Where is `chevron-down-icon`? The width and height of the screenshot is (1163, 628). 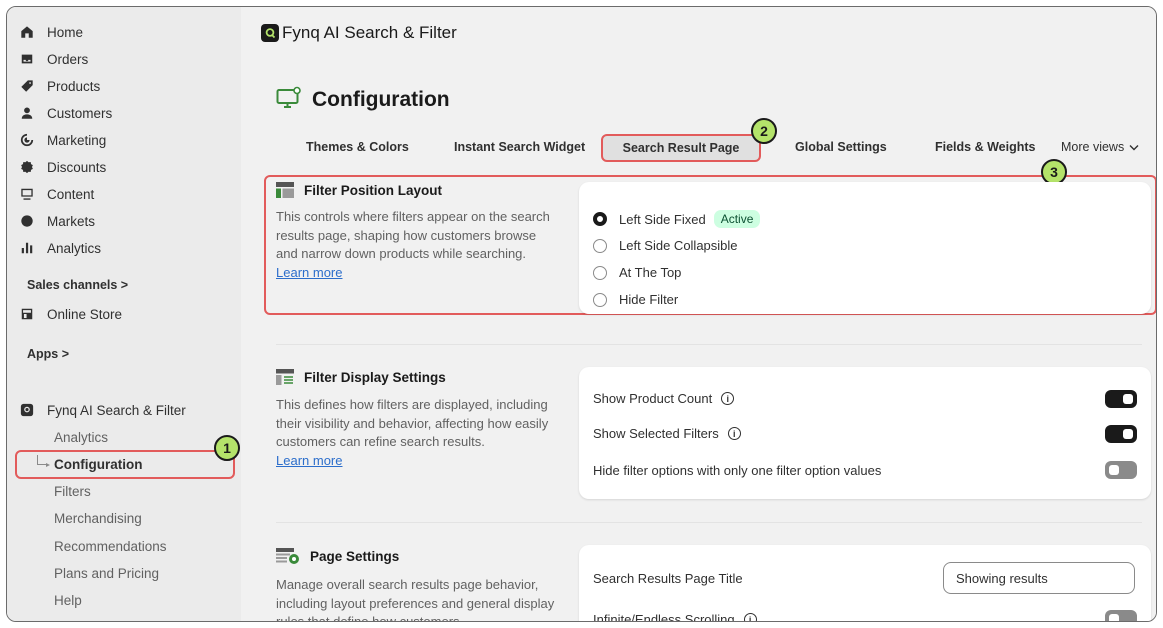
chevron-down-icon is located at coordinates (1134, 147).